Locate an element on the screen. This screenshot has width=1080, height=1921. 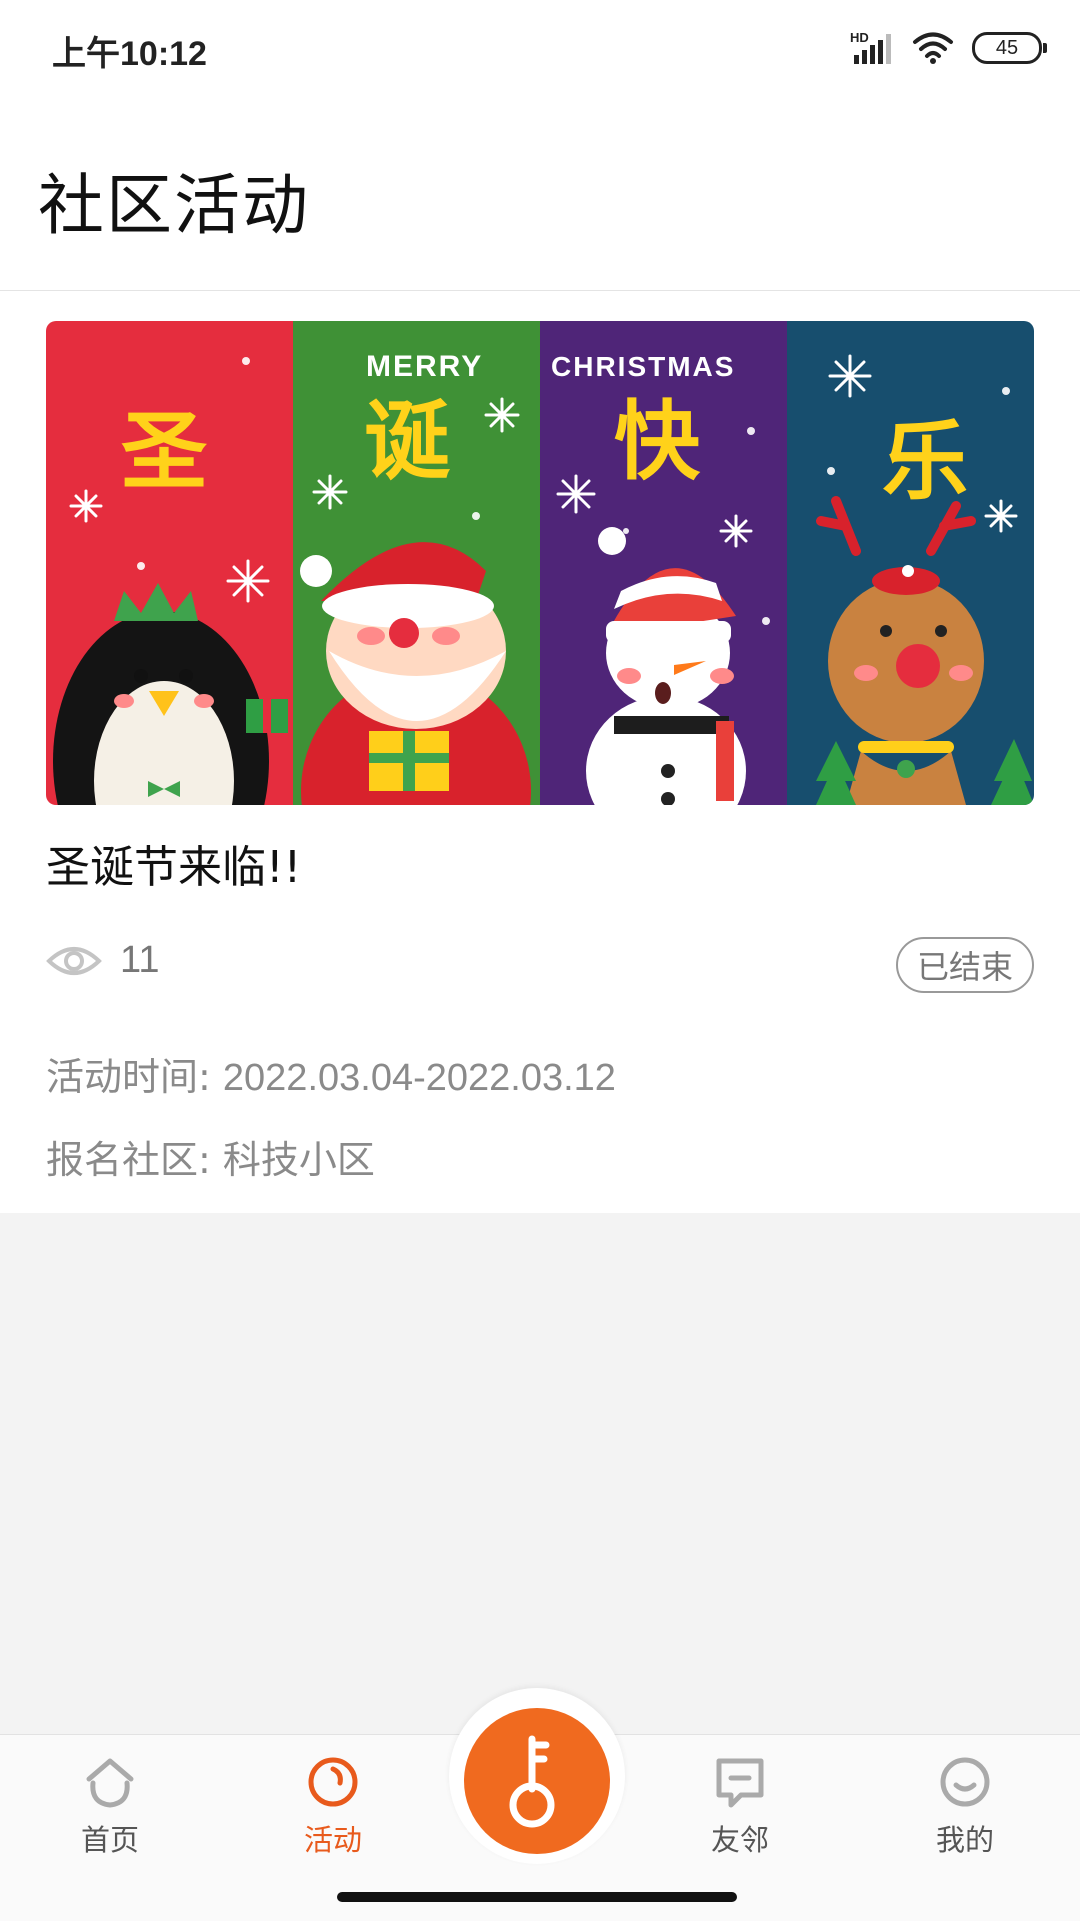
message-icon is located at coordinates (740, 1783).